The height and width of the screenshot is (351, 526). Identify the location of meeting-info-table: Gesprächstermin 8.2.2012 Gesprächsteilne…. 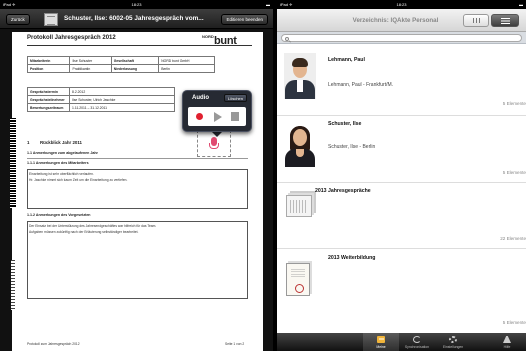
(101, 99).